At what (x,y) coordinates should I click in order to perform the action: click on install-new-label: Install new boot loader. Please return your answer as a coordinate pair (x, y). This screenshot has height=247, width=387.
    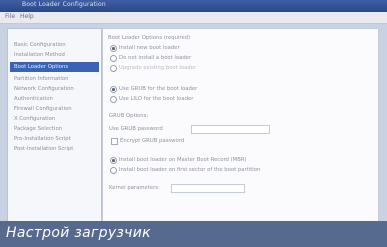
    Looking at the image, I should click on (149, 48).